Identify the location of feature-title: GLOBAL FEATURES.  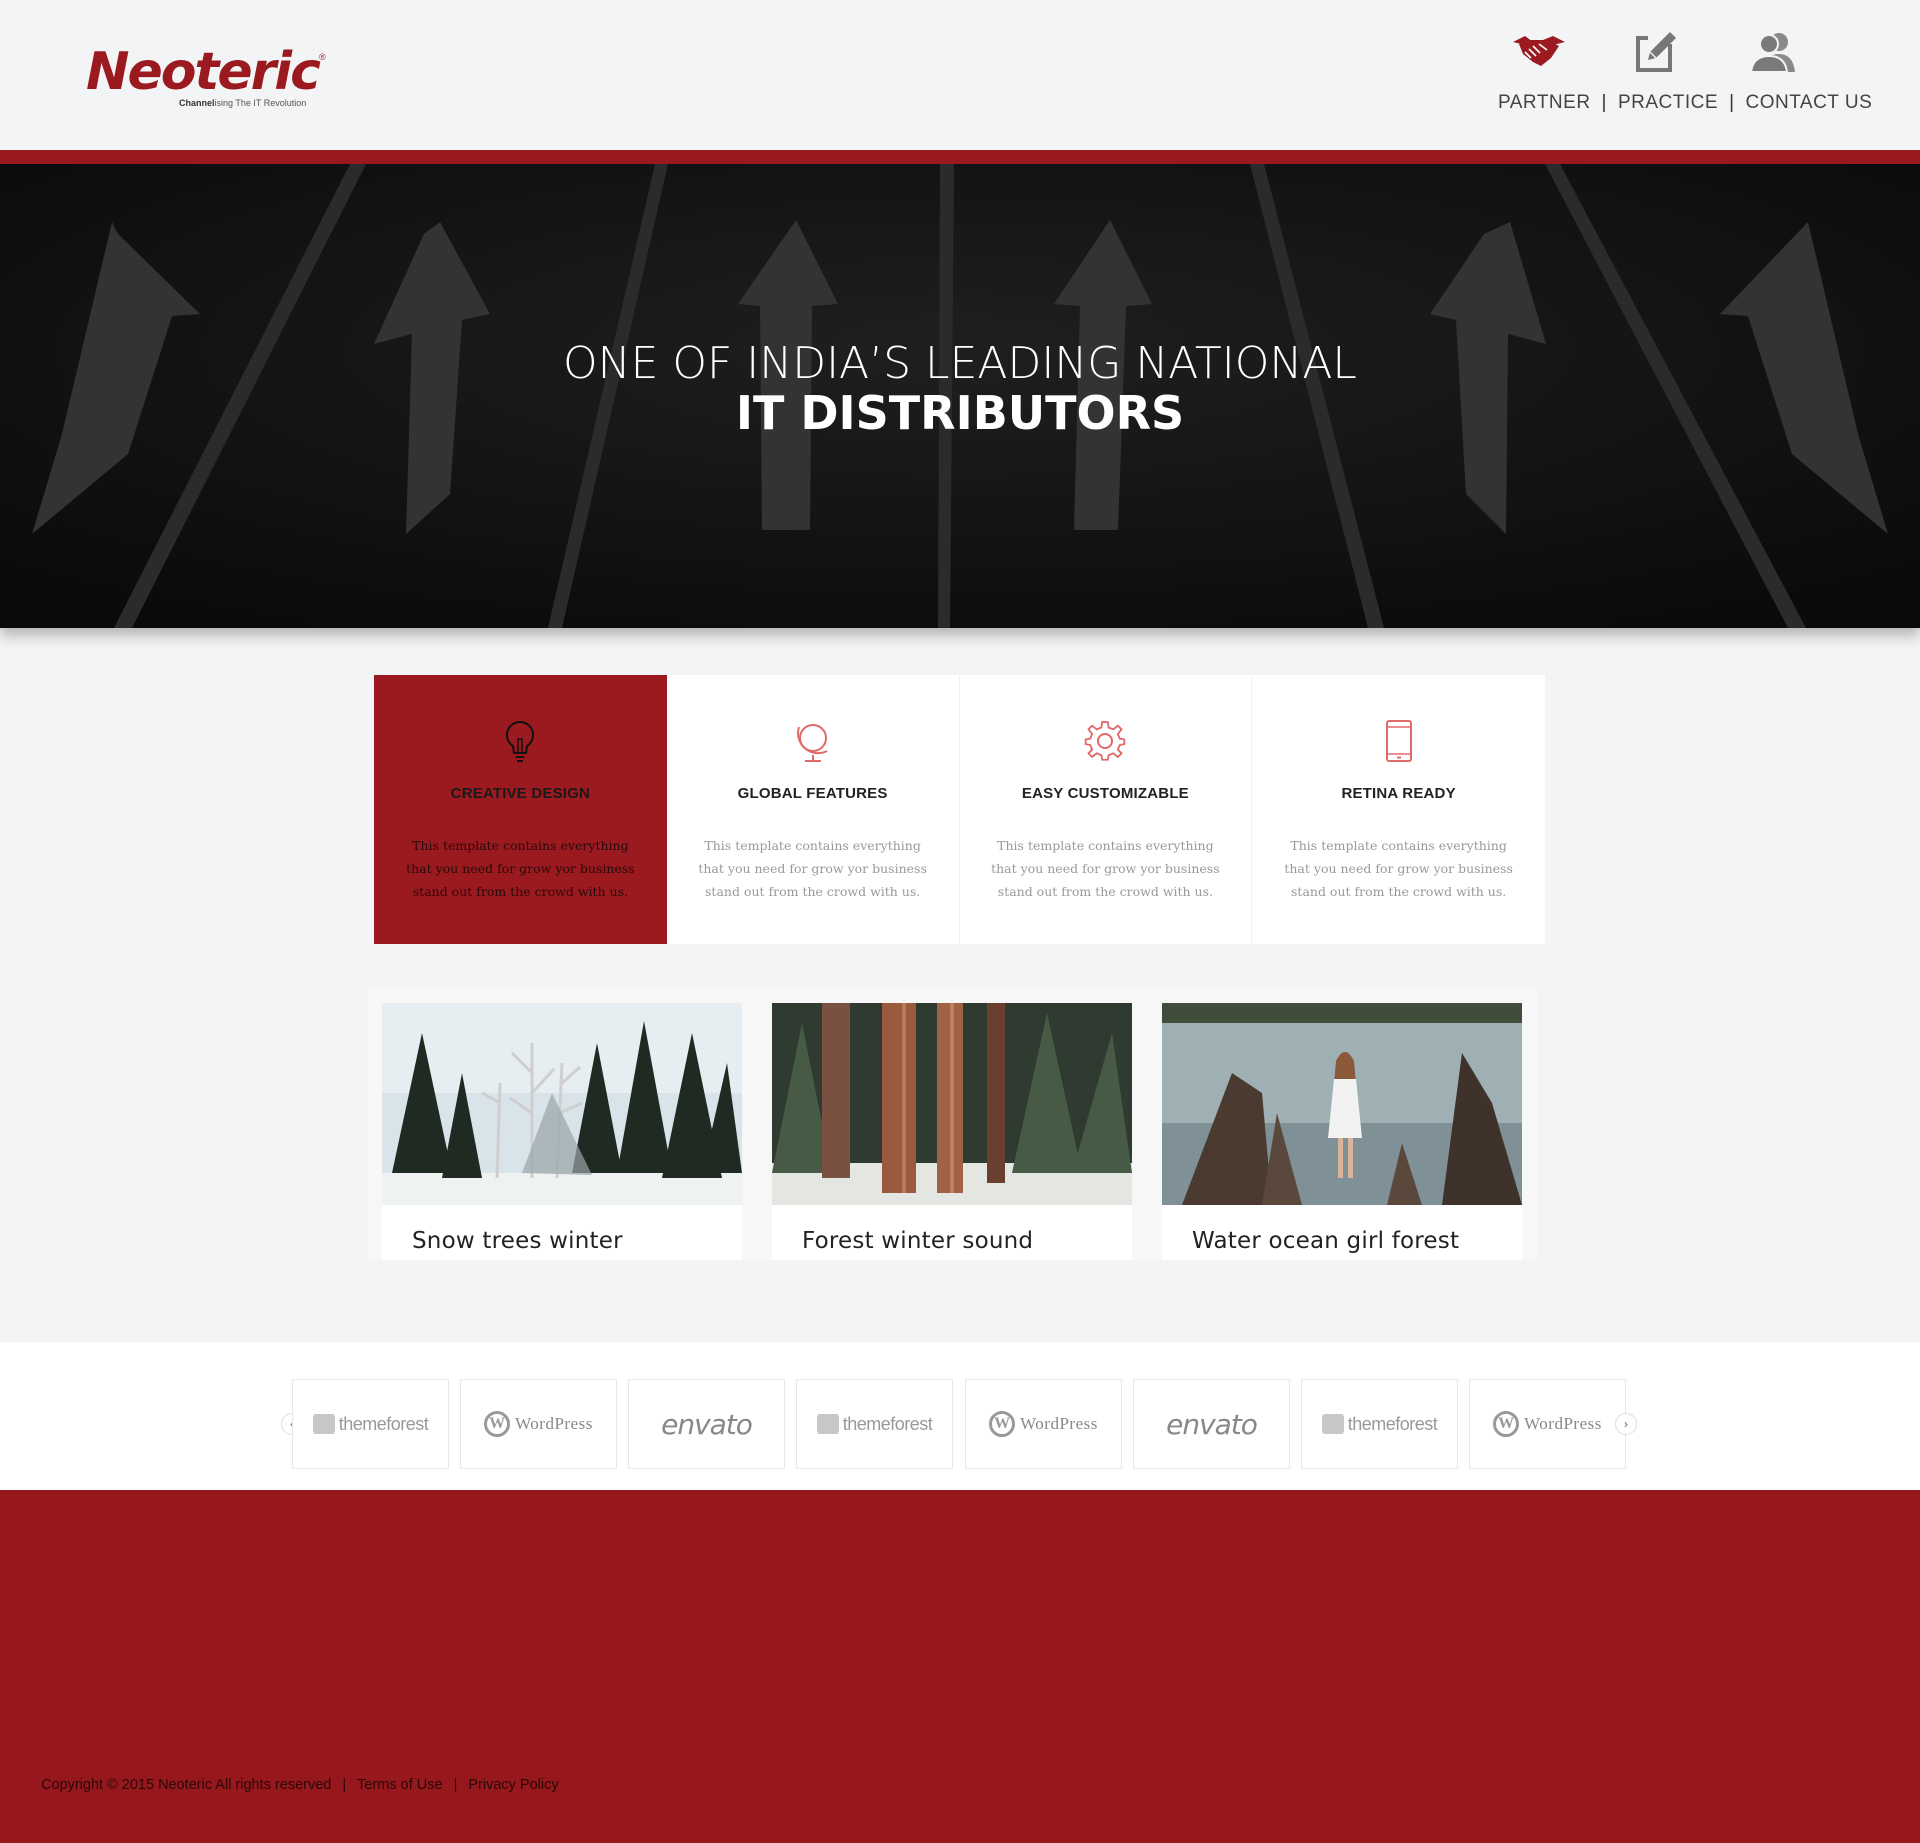
(812, 793).